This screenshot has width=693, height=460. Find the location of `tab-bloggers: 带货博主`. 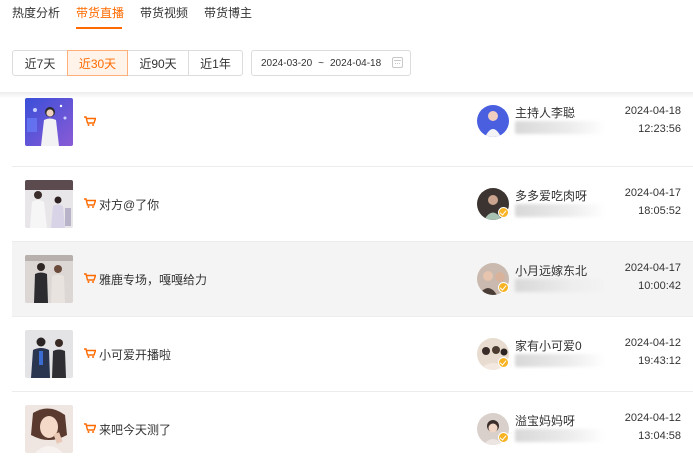

tab-bloggers: 带货博主 is located at coordinates (228, 12).